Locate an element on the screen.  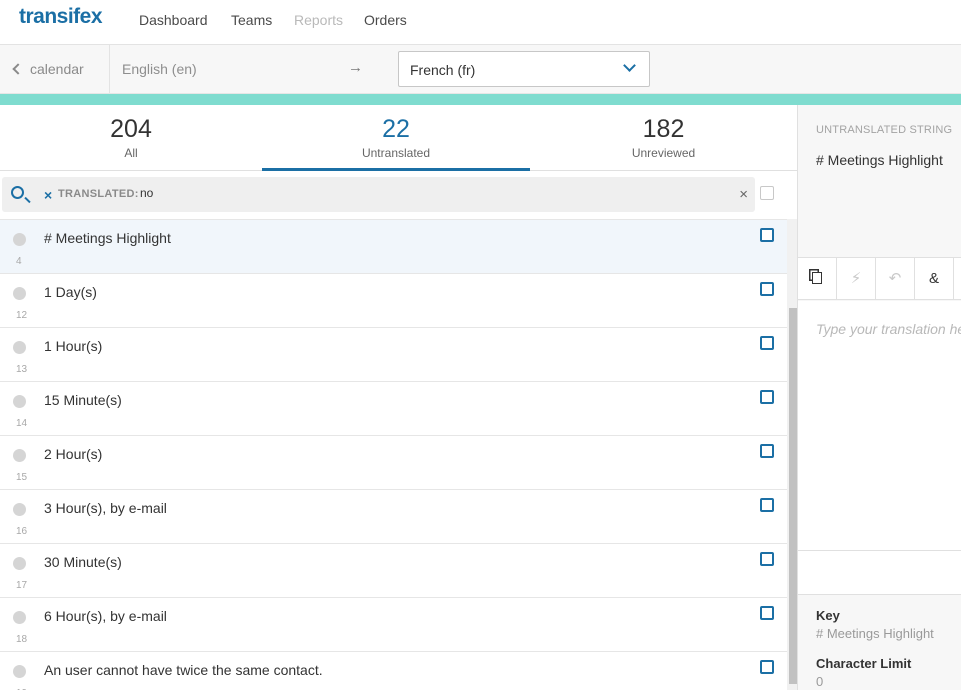
string-stats-tabs: 204 All 22 Untranslated 182 Unreviewed is located at coordinates (398, 138).